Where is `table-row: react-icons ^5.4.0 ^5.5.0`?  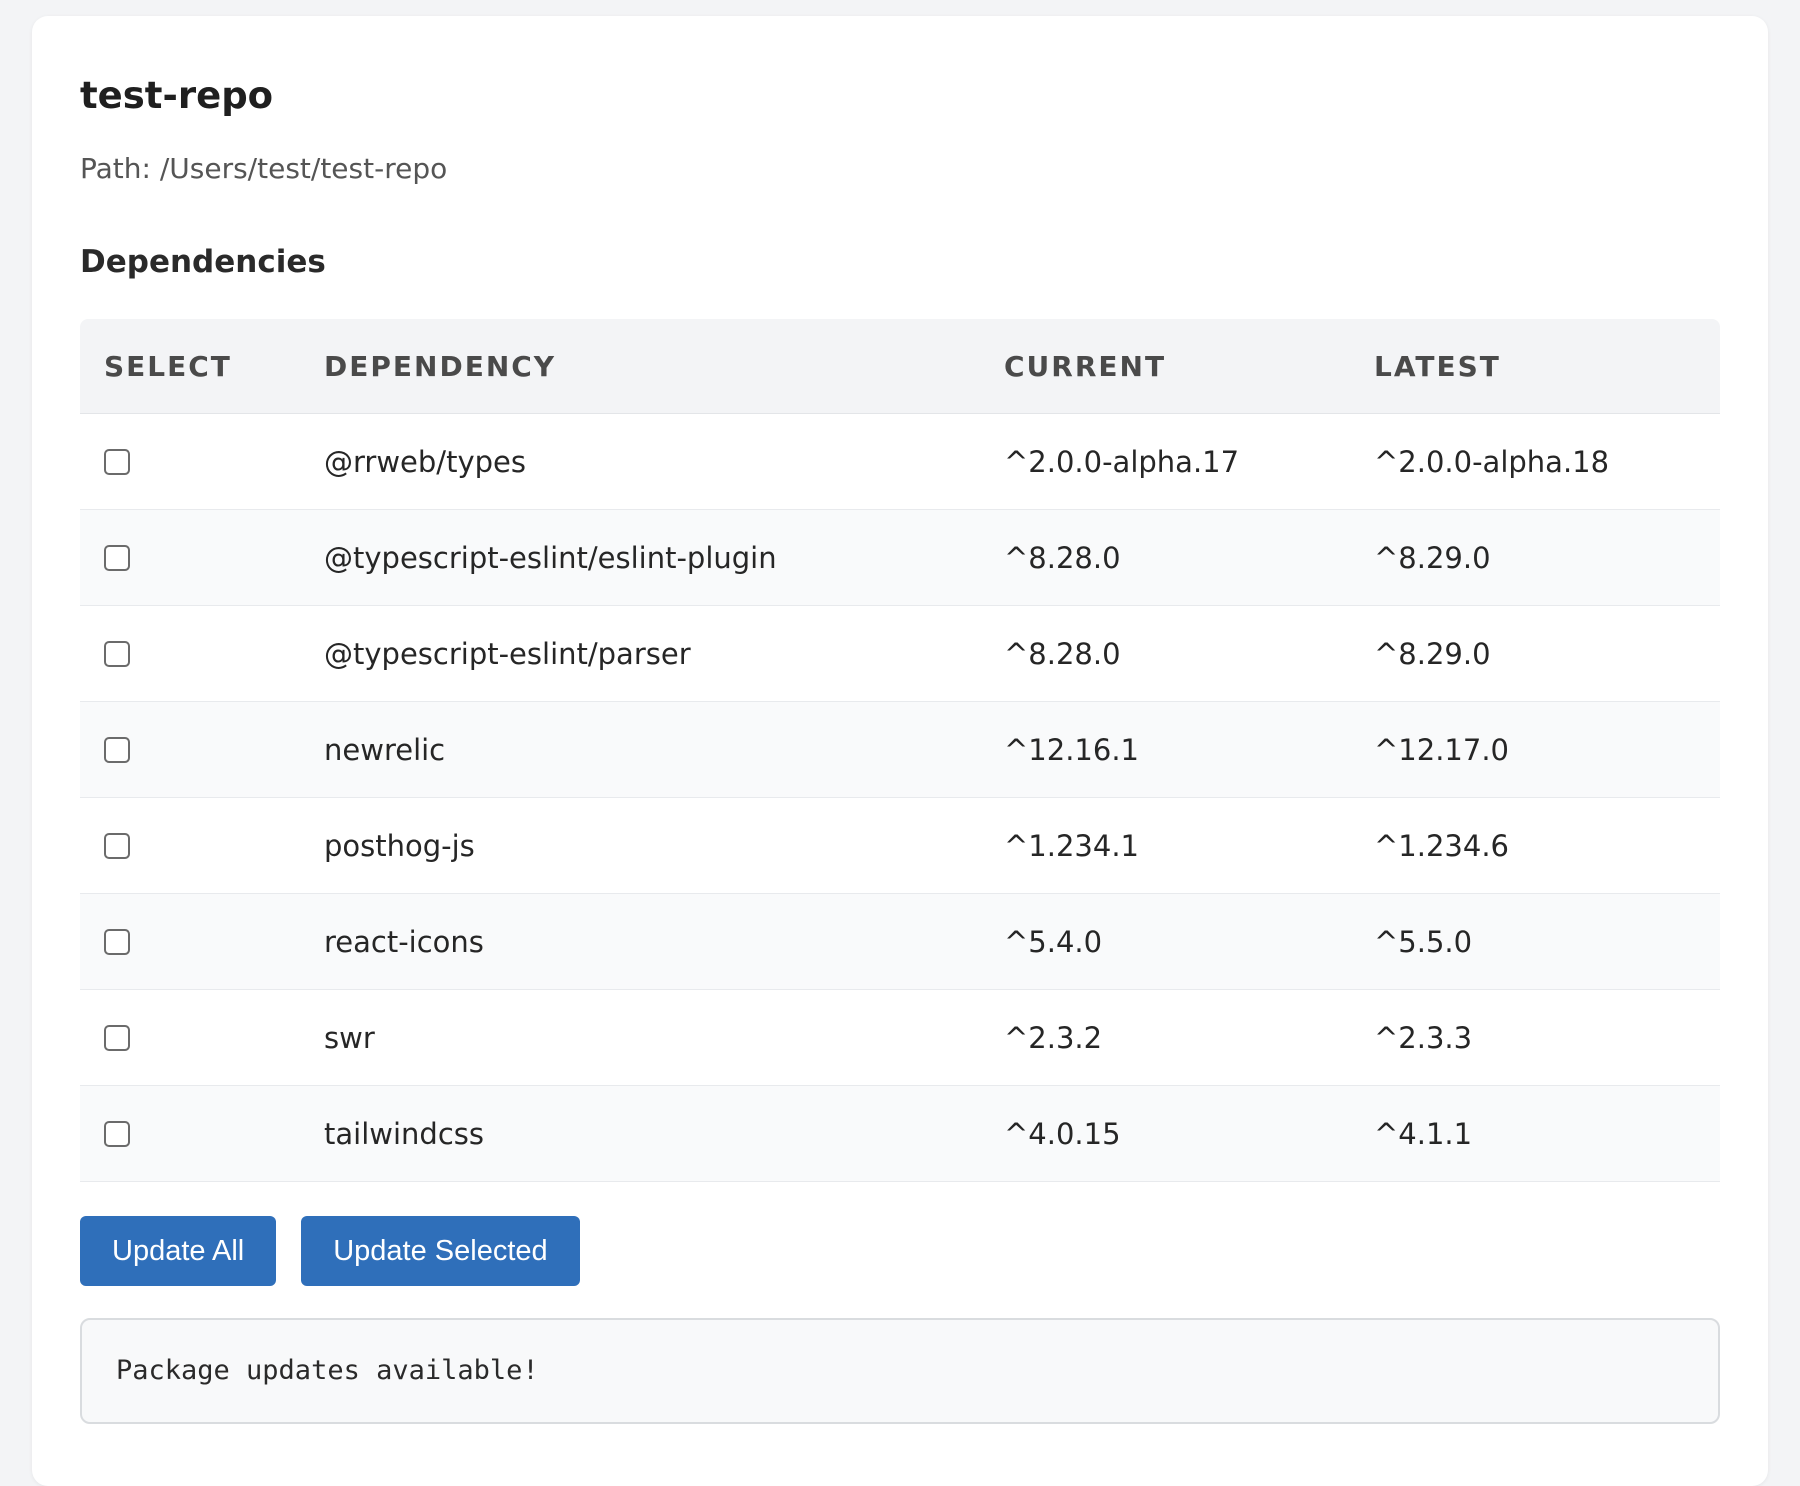
table-row: react-icons ^5.4.0 ^5.5.0 is located at coordinates (900, 942).